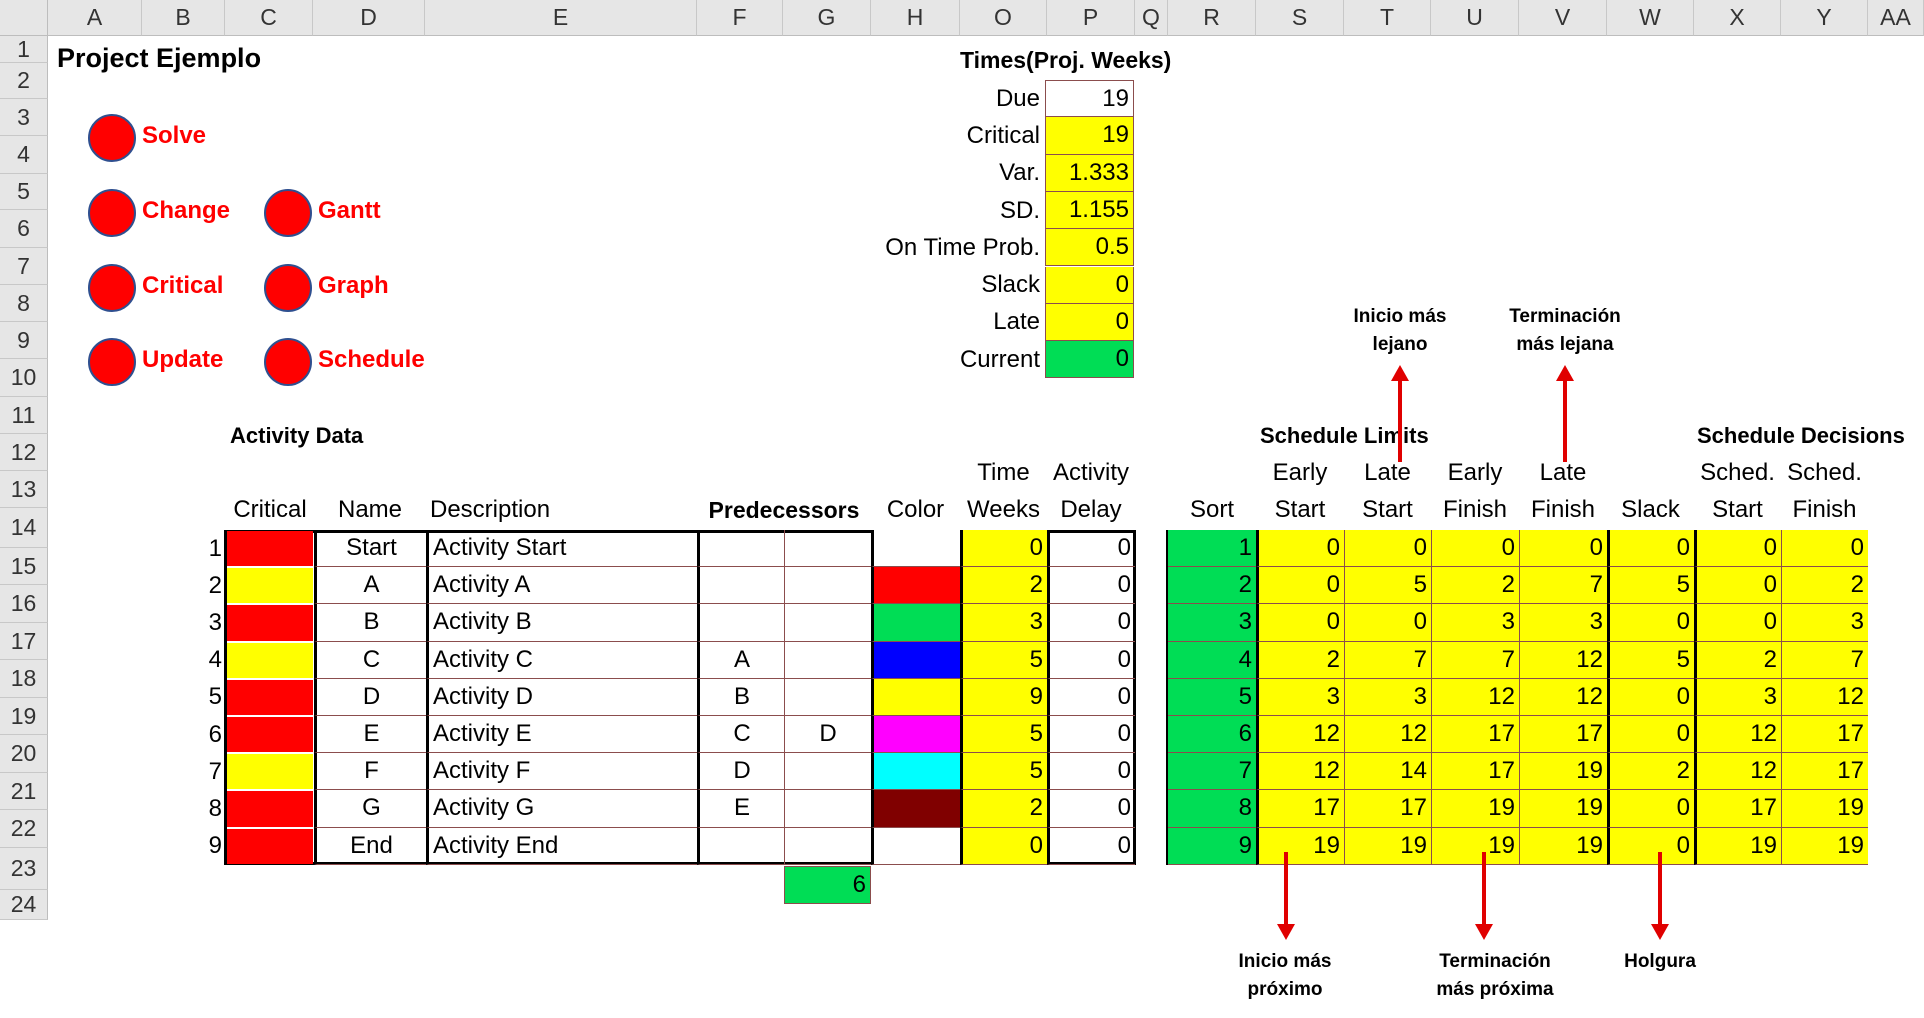  Describe the element at coordinates (112, 288) in the screenshot. I see `macro-button-critical` at that location.